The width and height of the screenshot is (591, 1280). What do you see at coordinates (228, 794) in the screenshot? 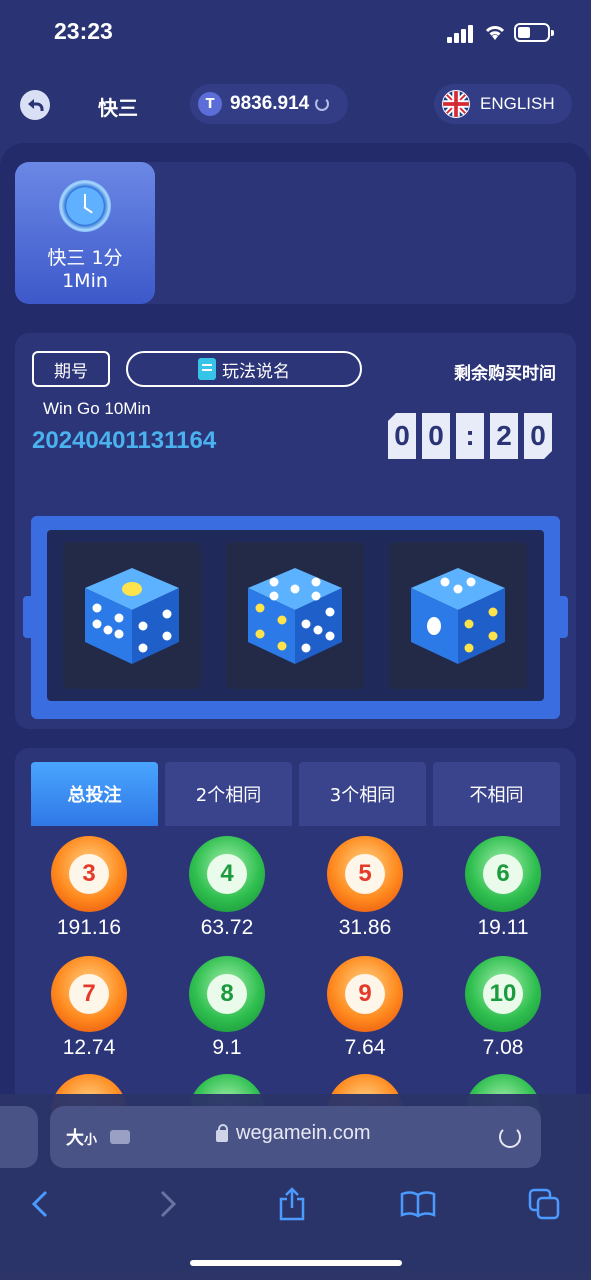
I see `tab-two-same: 2个相同` at bounding box center [228, 794].